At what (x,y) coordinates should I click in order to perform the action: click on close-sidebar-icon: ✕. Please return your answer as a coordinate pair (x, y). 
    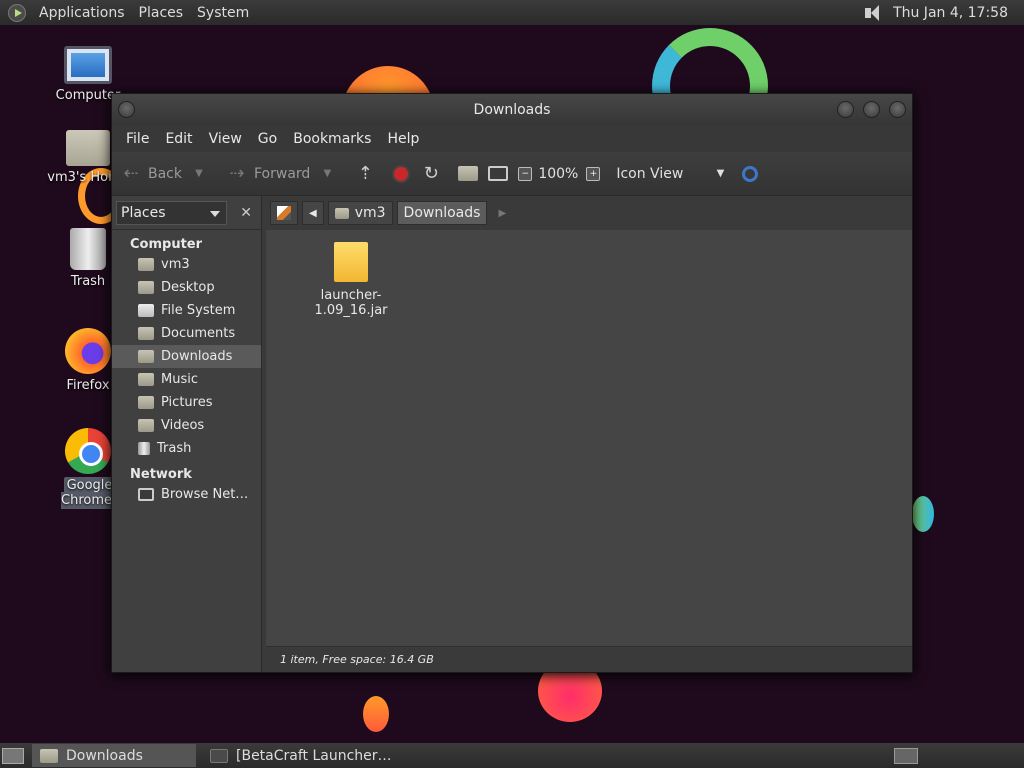
    Looking at the image, I should click on (246, 213).